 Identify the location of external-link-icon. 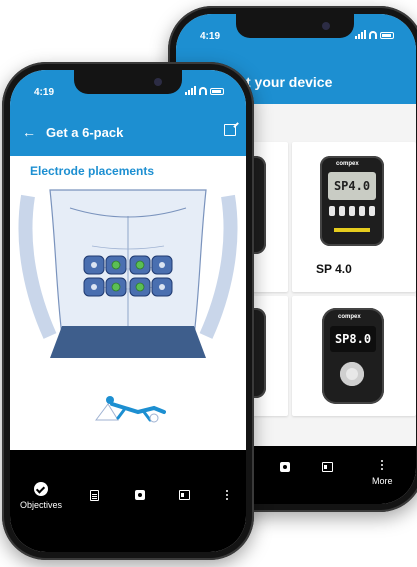
(230, 130).